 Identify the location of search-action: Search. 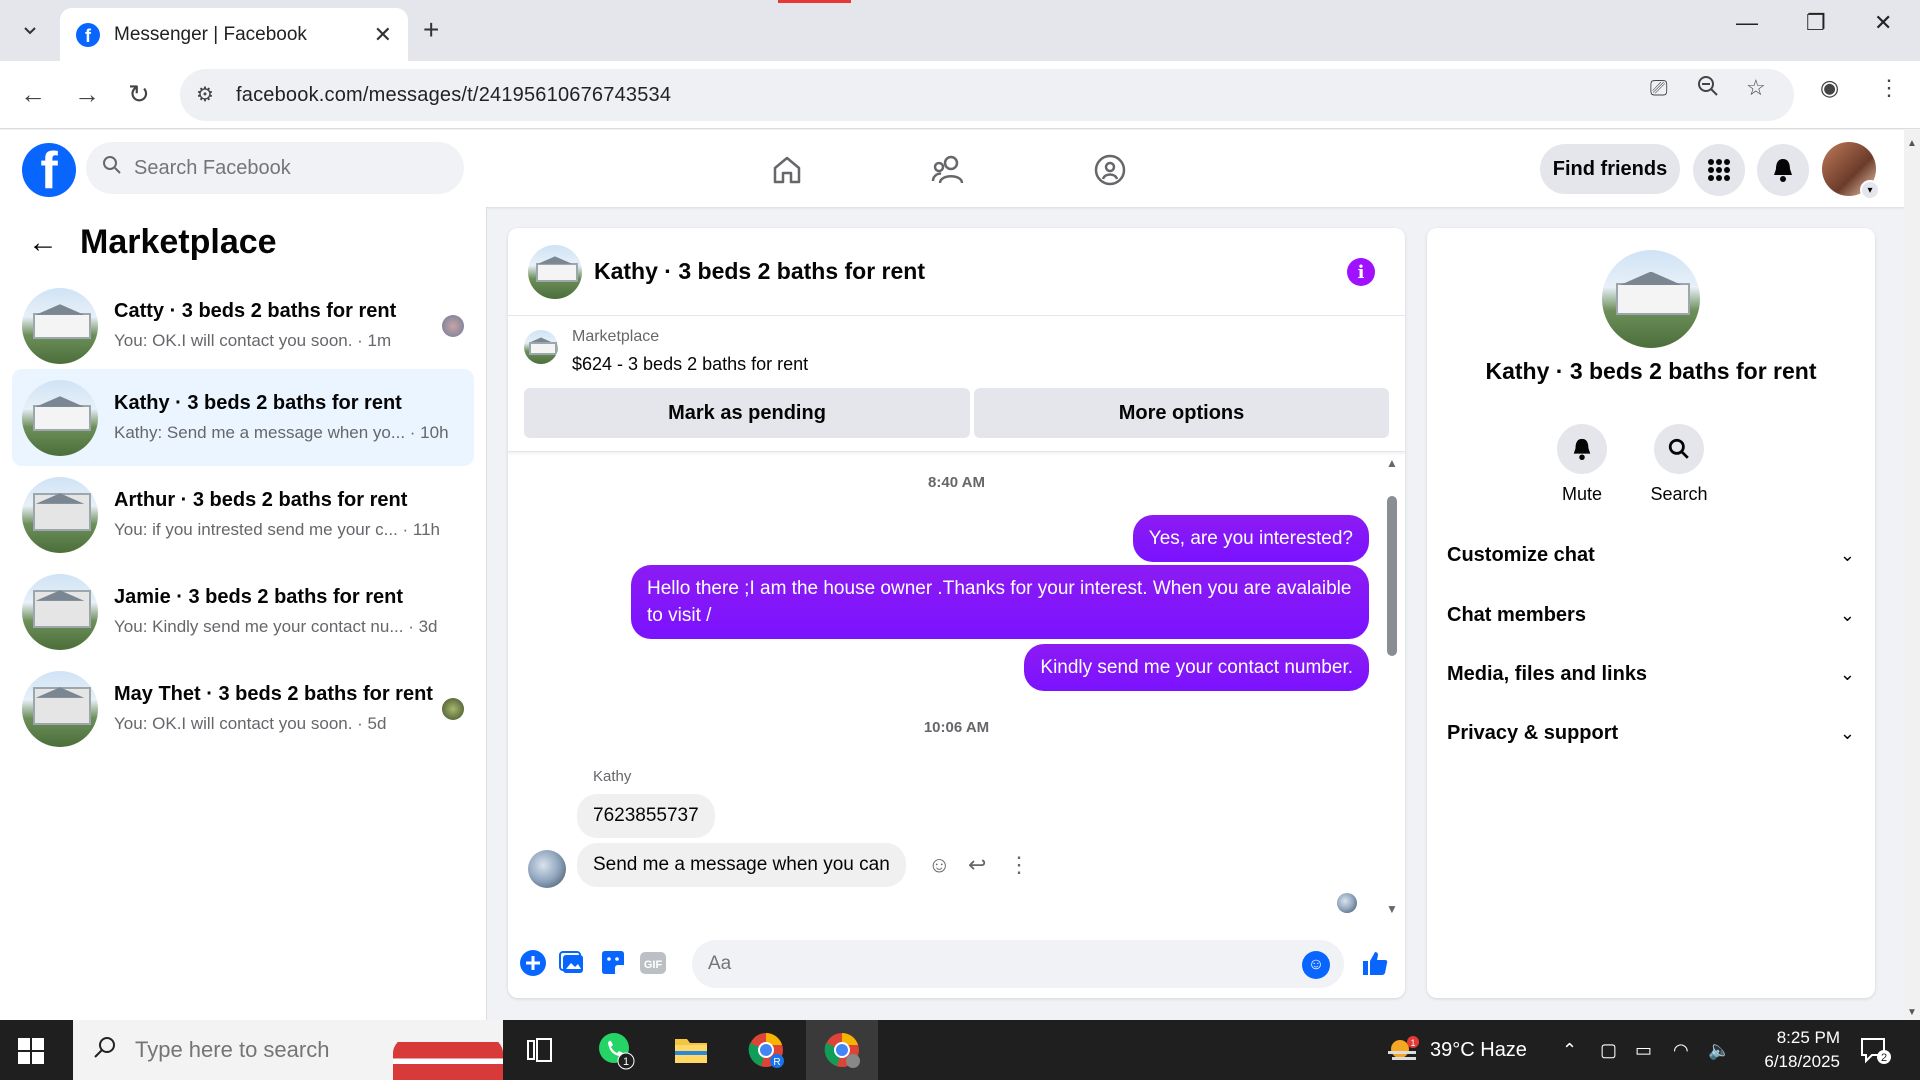
(1679, 464).